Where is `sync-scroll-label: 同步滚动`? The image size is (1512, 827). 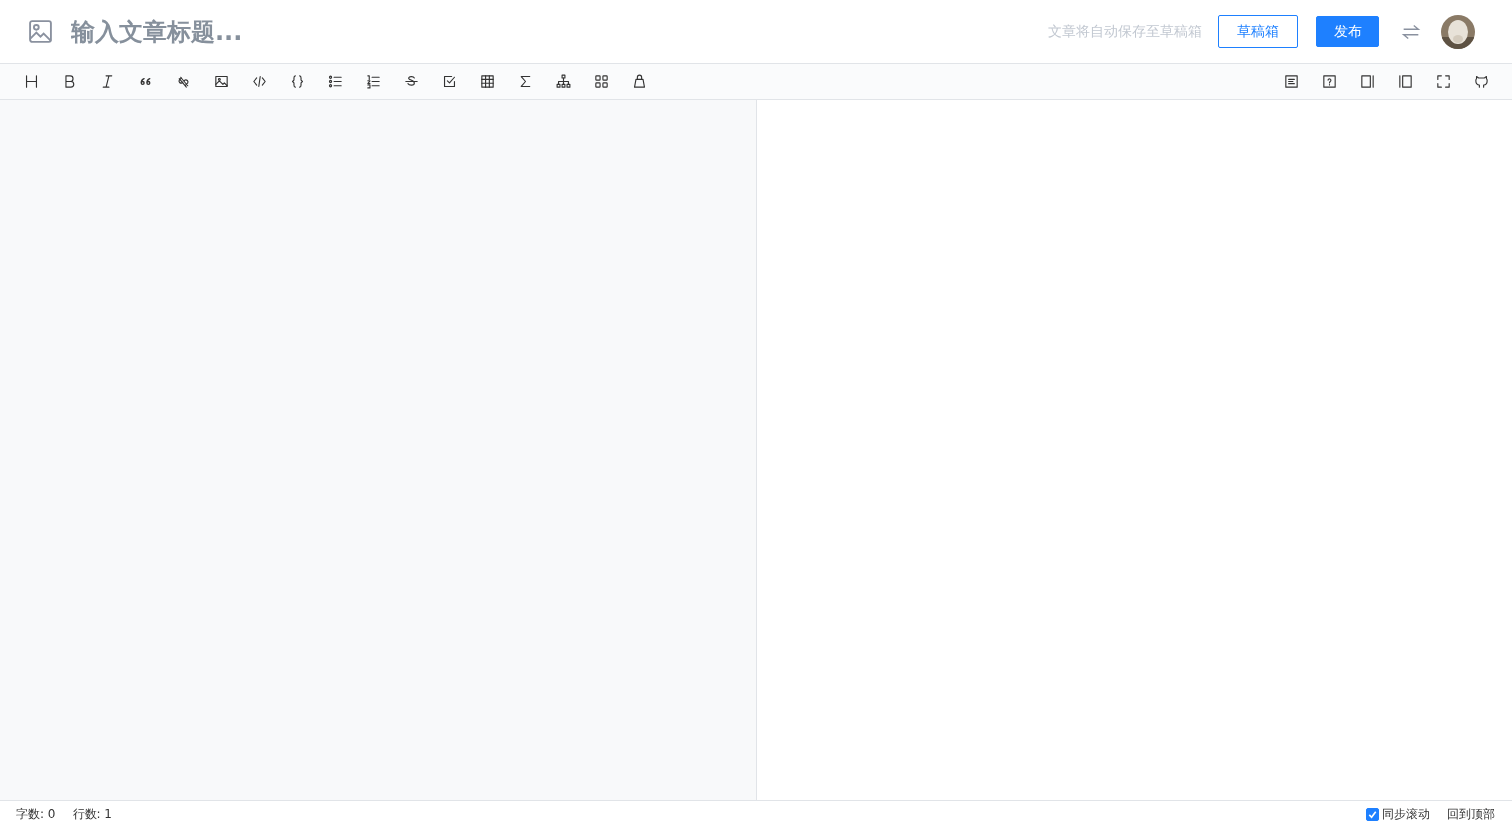 sync-scroll-label: 同步滚动 is located at coordinates (1406, 814).